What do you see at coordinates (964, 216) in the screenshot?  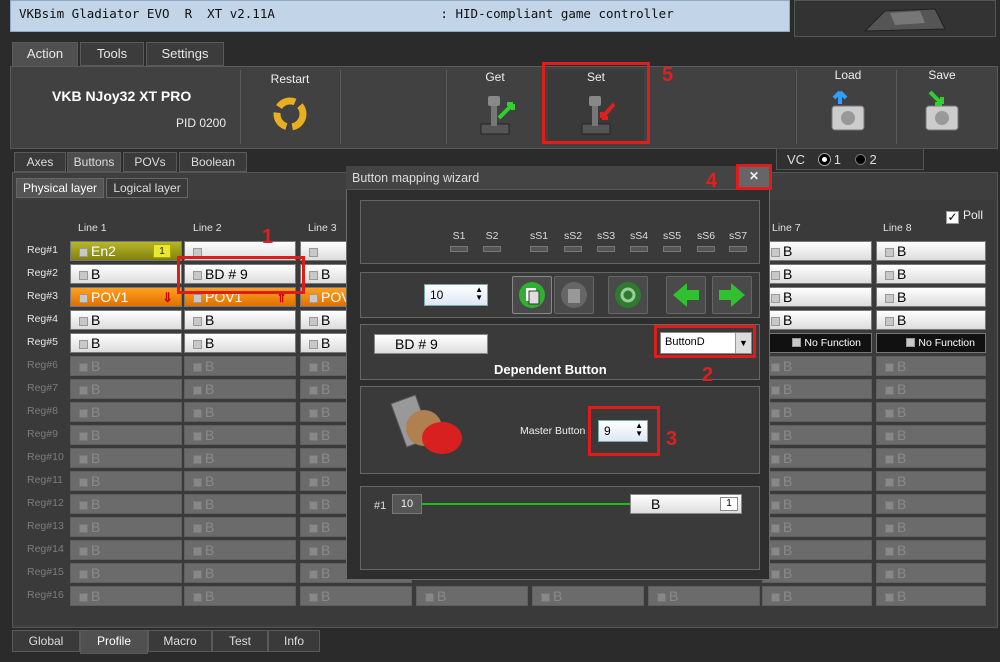 I see `poll-checkbox: ✓ Poll` at bounding box center [964, 216].